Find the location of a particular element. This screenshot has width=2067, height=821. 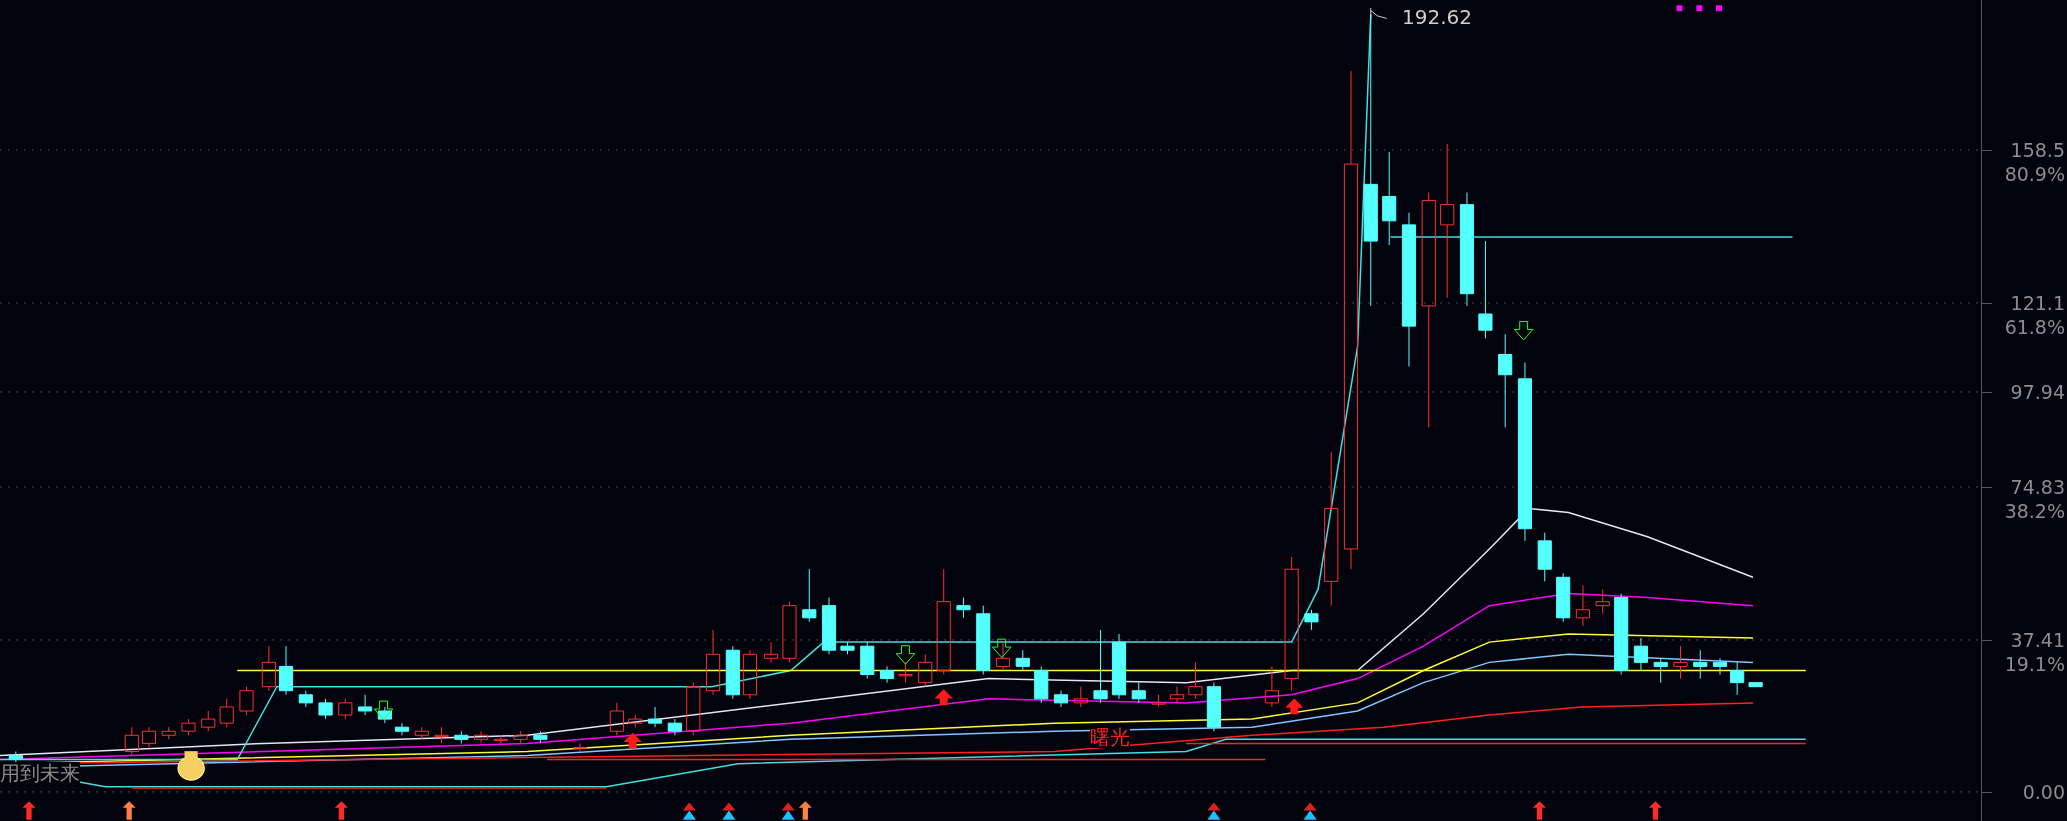

price-axis-label: 121.1 is located at coordinates (2037, 303).